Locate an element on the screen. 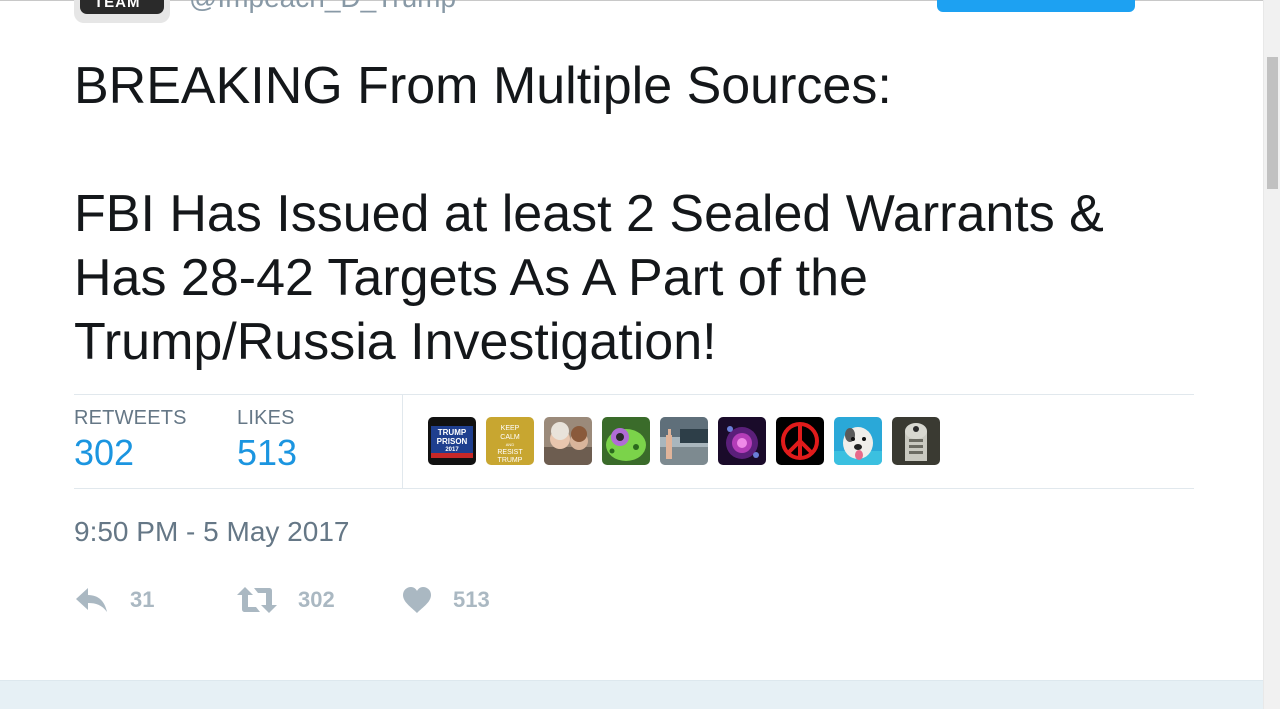 The image size is (1280, 709). avatar-photo-people is located at coordinates (568, 441).